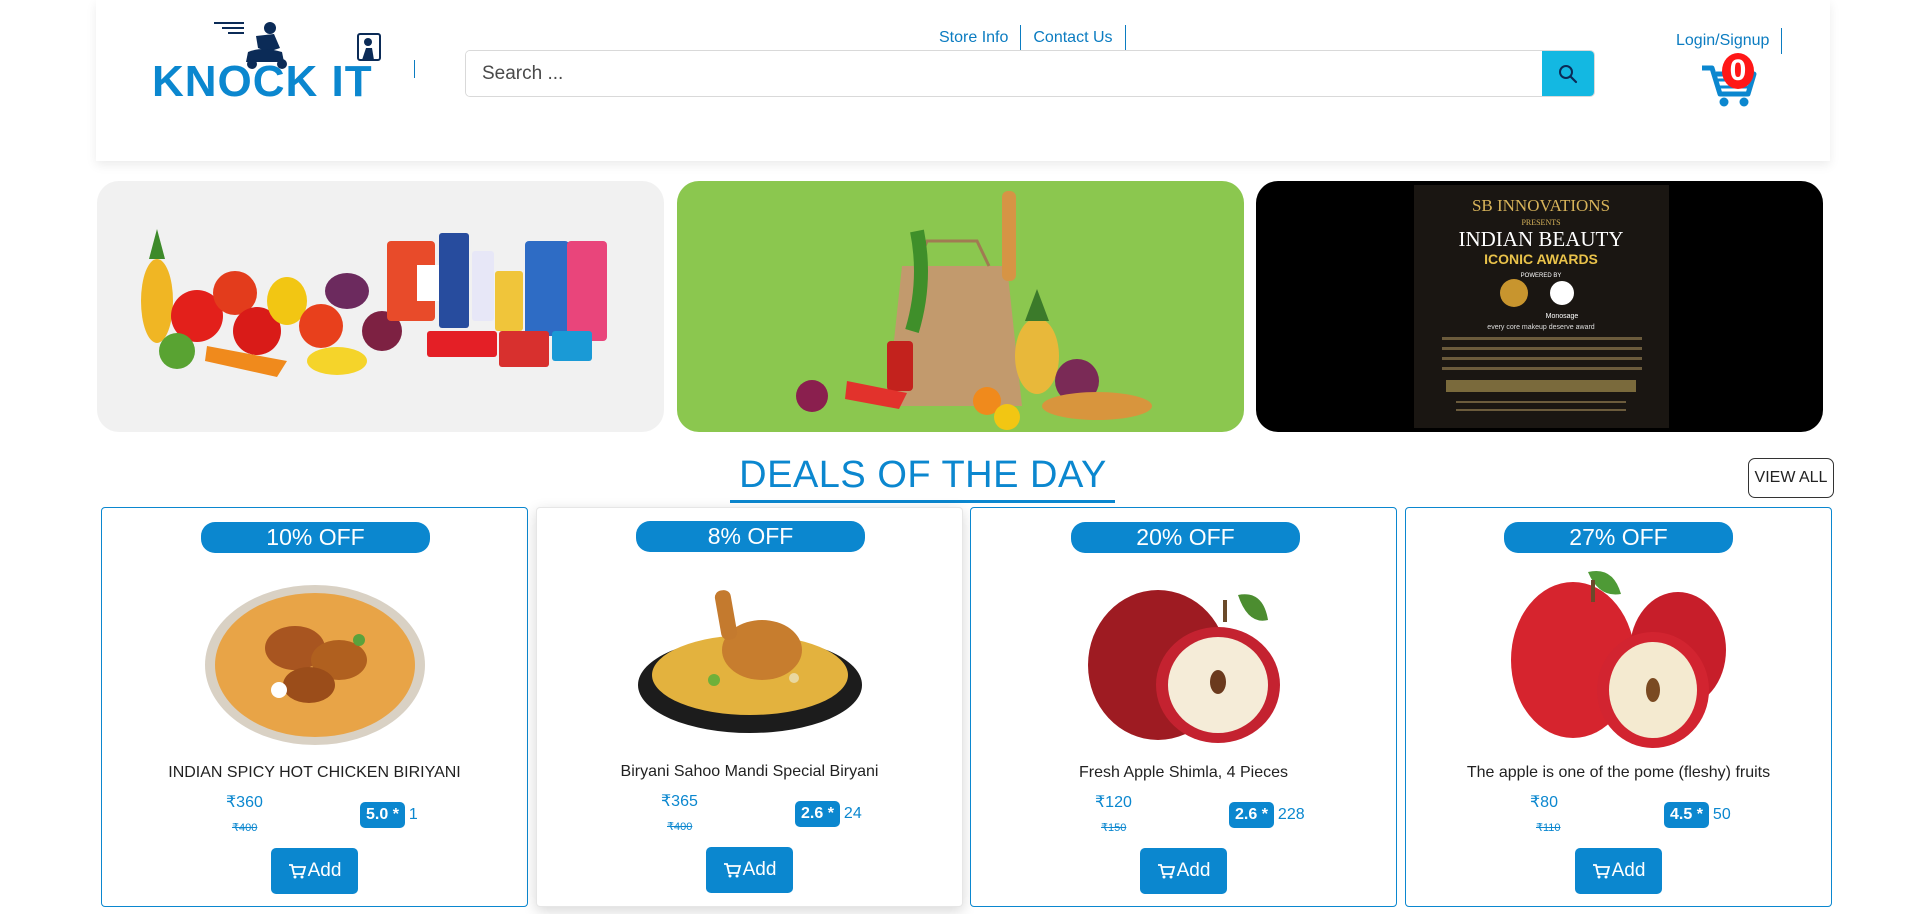 This screenshot has height=914, width=1919. Describe the element at coordinates (1548, 828) in the screenshot. I see `product-mrp: ₹110` at that location.